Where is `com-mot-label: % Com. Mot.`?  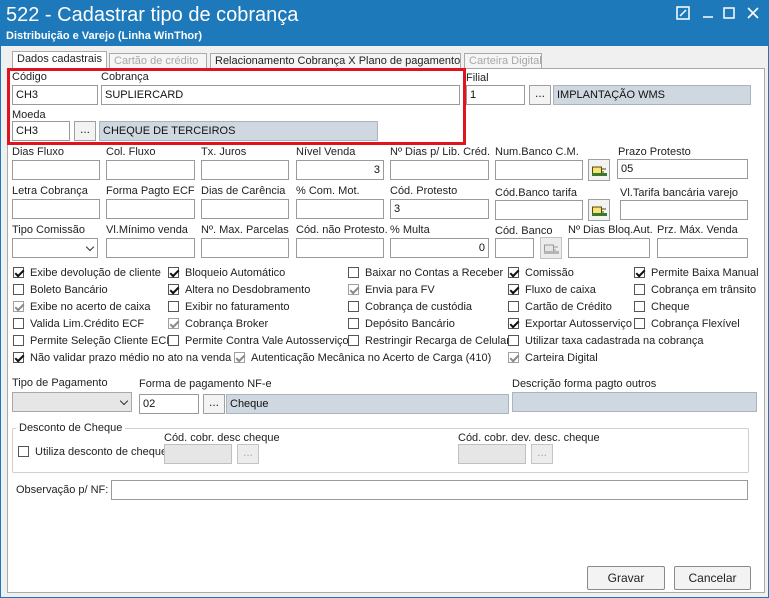 com-mot-label: % Com. Mot. is located at coordinates (328, 191).